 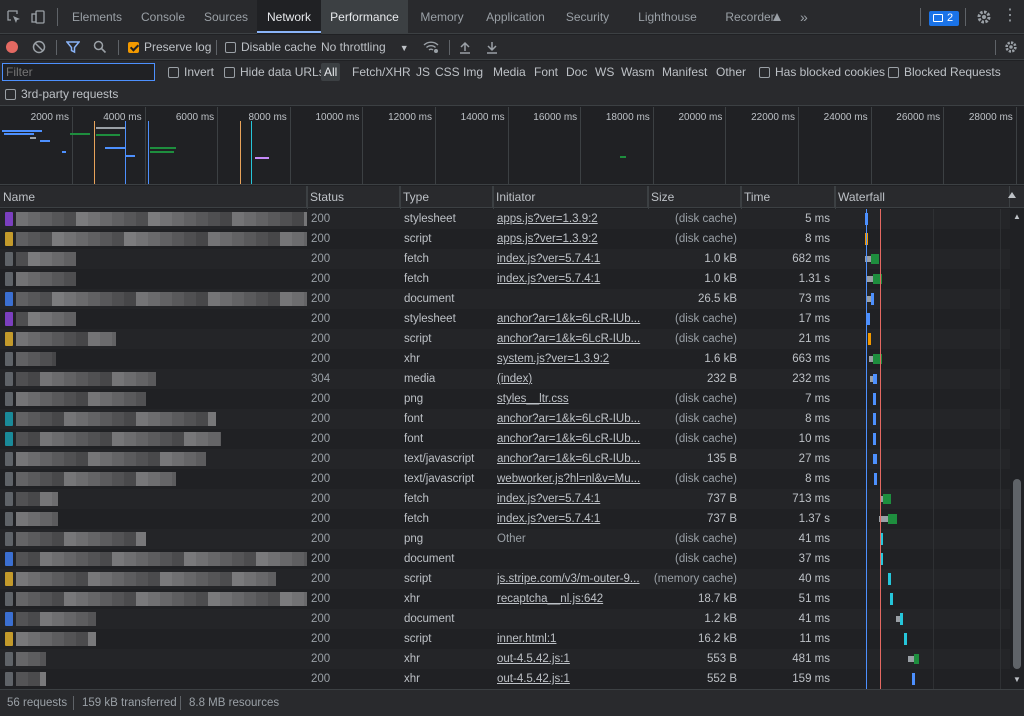 I want to click on table-row: 200 xhr system.js?ver=1.3.9:2 1.6 kB 663 ms, so click(x=505, y=359).